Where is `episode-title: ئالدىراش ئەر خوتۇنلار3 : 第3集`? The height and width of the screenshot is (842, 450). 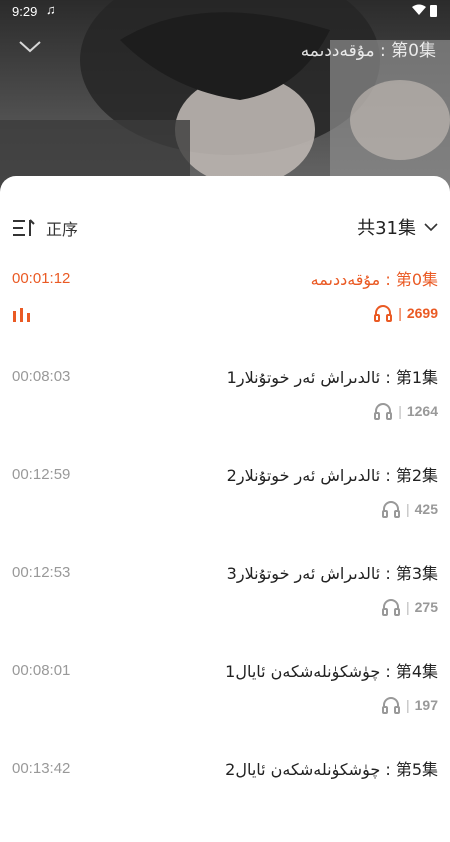
episode-title: ئالدىراش ئەر خوتۇنلار3 : 第3集 is located at coordinates (332, 573).